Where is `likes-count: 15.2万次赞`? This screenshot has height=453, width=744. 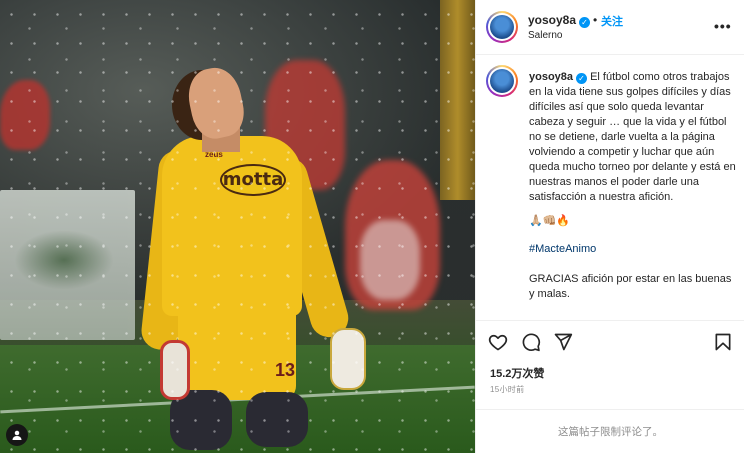
likes-count: 15.2万次赞 is located at coordinates (517, 373).